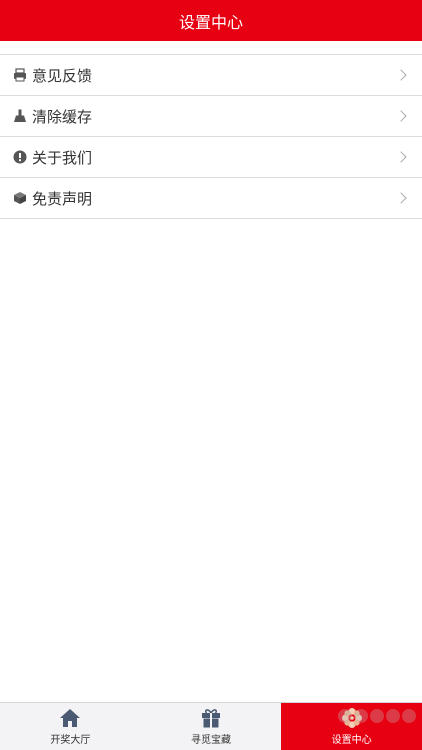  I want to click on title-bar: 设置中心, so click(211, 20).